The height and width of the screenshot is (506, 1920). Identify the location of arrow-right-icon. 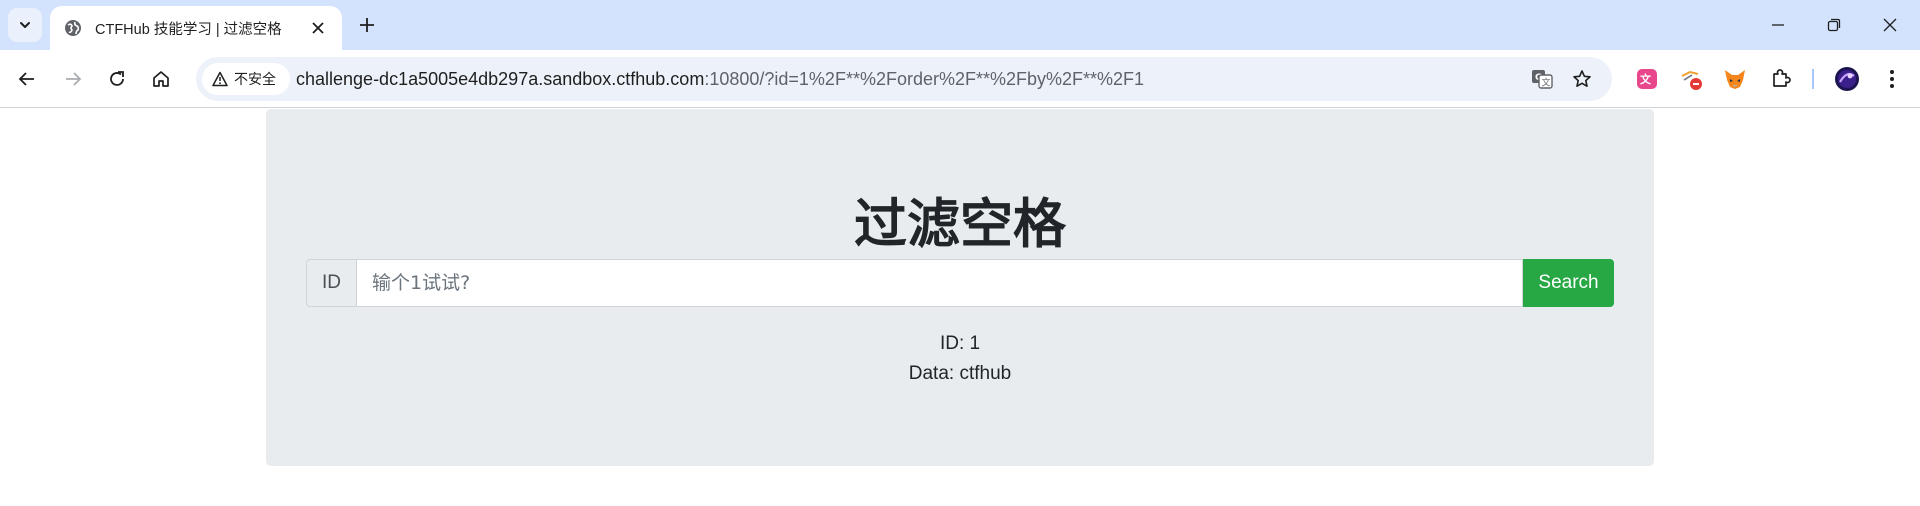
(74, 79).